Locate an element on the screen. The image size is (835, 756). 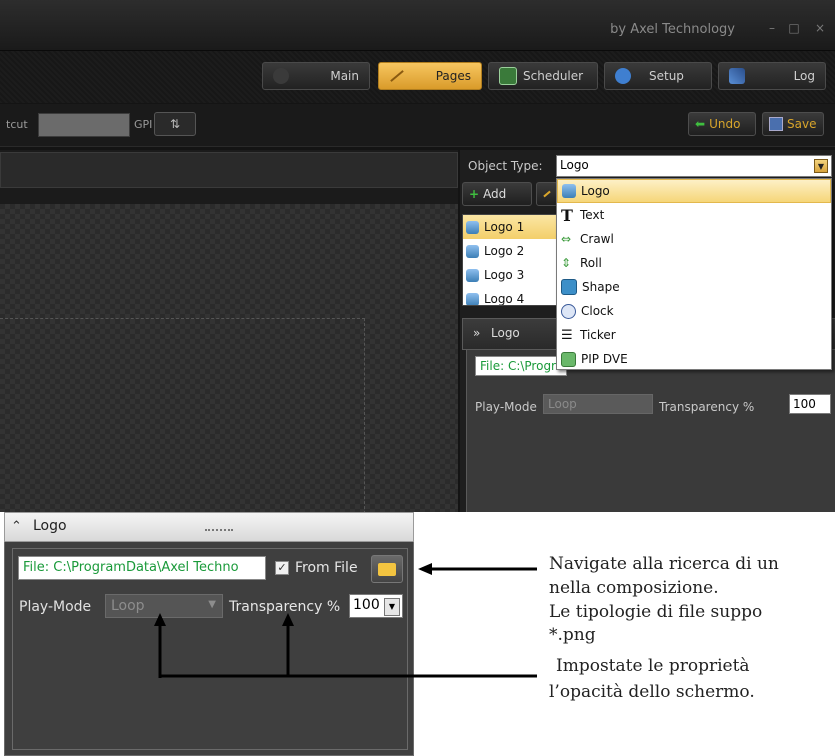
maximize-button: □ is located at coordinates (794, 28).